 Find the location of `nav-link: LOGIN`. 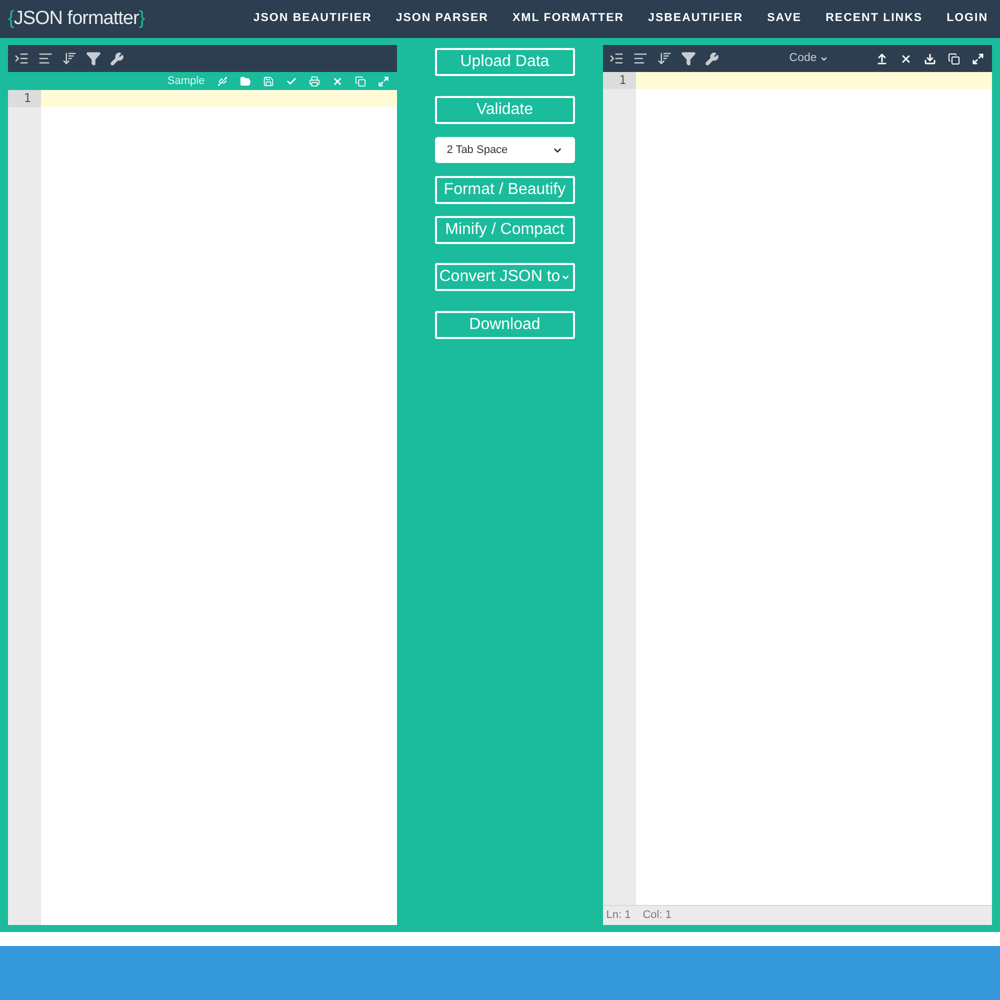

nav-link: LOGIN is located at coordinates (967, 19).